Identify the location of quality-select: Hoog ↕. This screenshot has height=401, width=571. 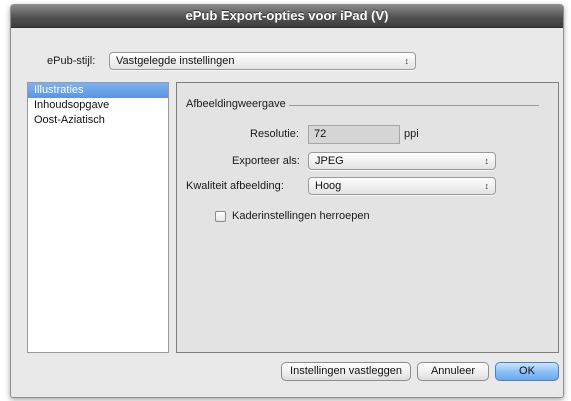
(402, 186).